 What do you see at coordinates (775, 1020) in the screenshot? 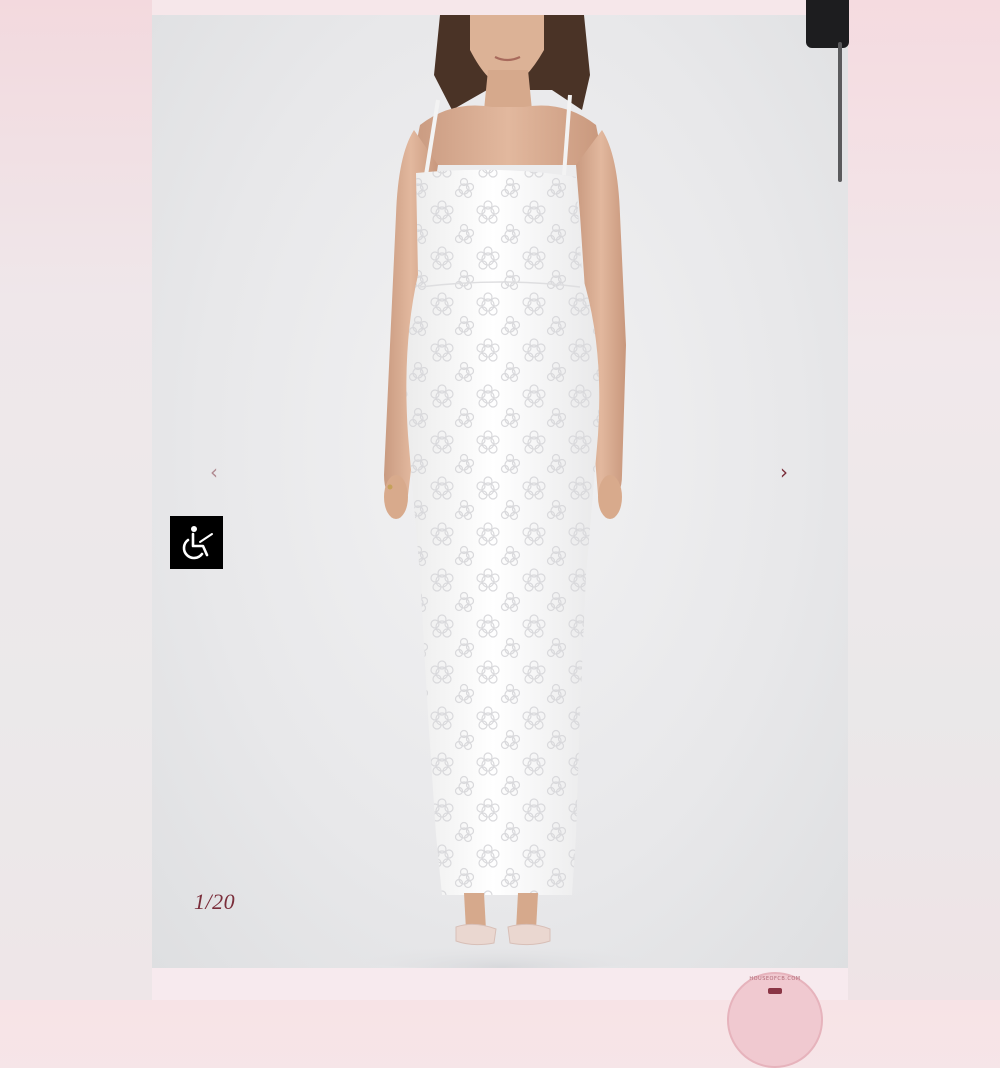
I see `brand-badge: HOUSEOFCB.COM` at bounding box center [775, 1020].